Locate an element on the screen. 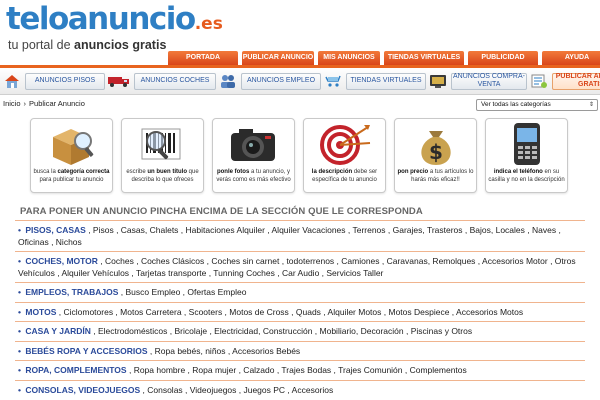  subcategory-links: , Ropa bebés, niños , Accesorios Bebés is located at coordinates (225, 351).